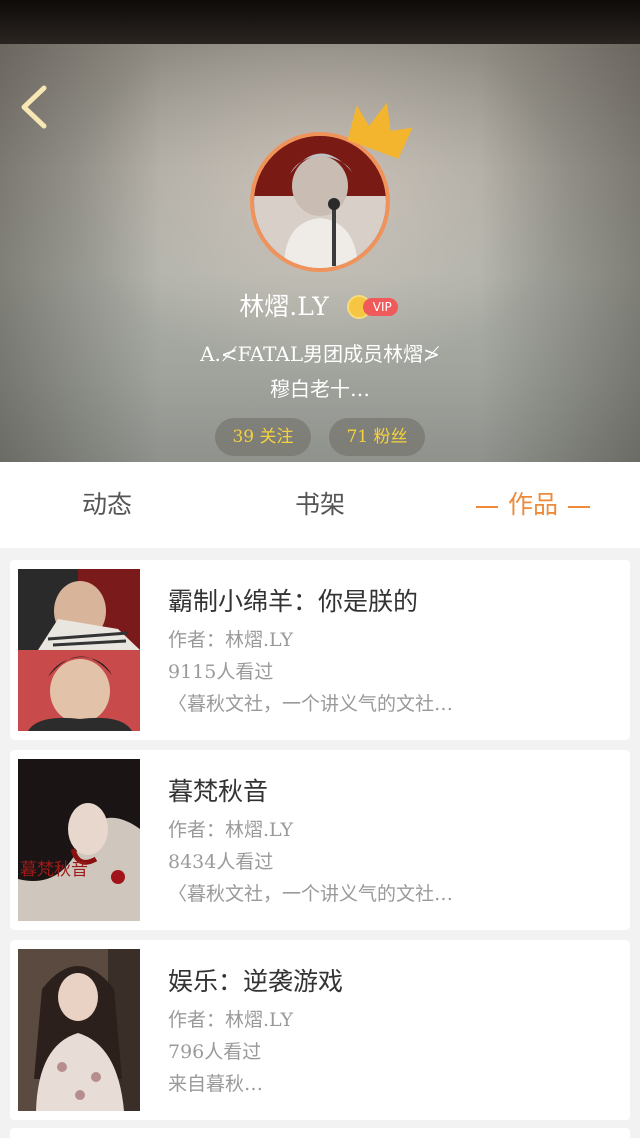 The width and height of the screenshot is (640, 1138). I want to click on tab-active-dash-right, so click(579, 506).